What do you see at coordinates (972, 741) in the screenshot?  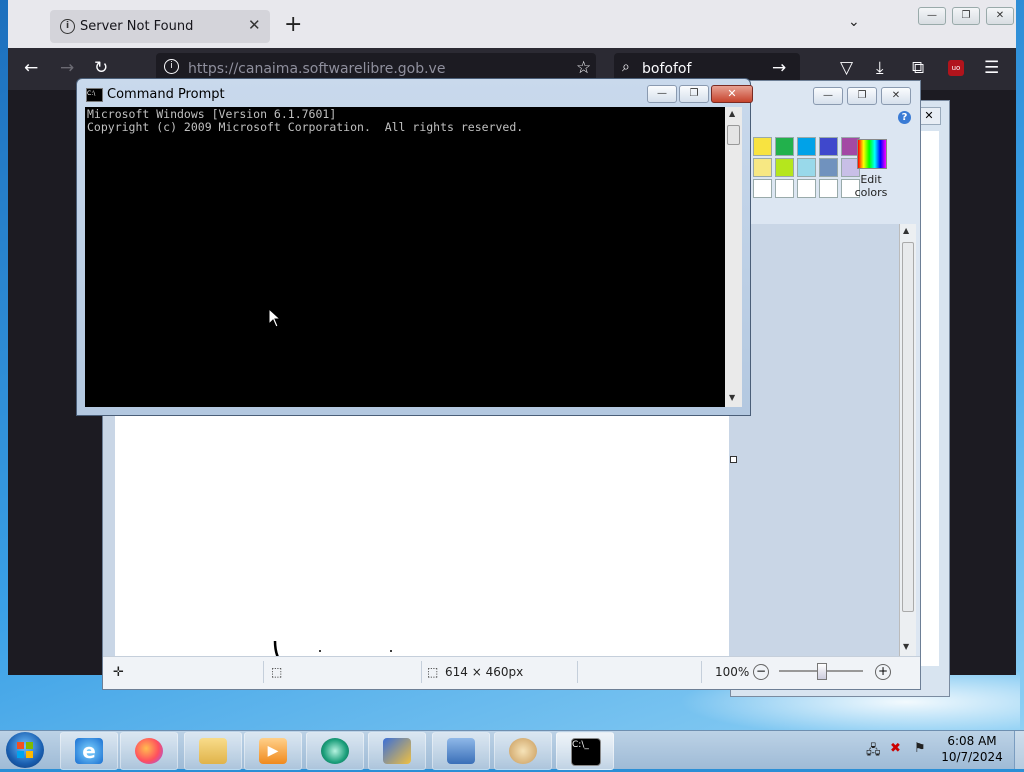 I see `clock-time: 6:08 AM` at bounding box center [972, 741].